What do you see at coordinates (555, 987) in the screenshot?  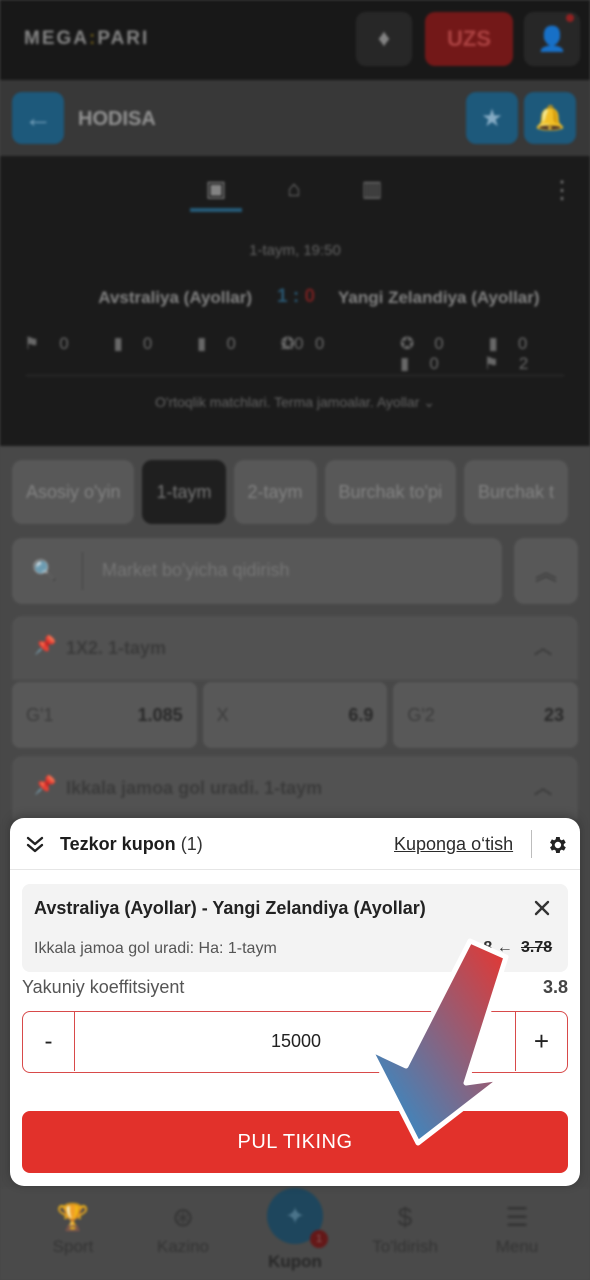 I see `final-odds-value: 3.8` at bounding box center [555, 987].